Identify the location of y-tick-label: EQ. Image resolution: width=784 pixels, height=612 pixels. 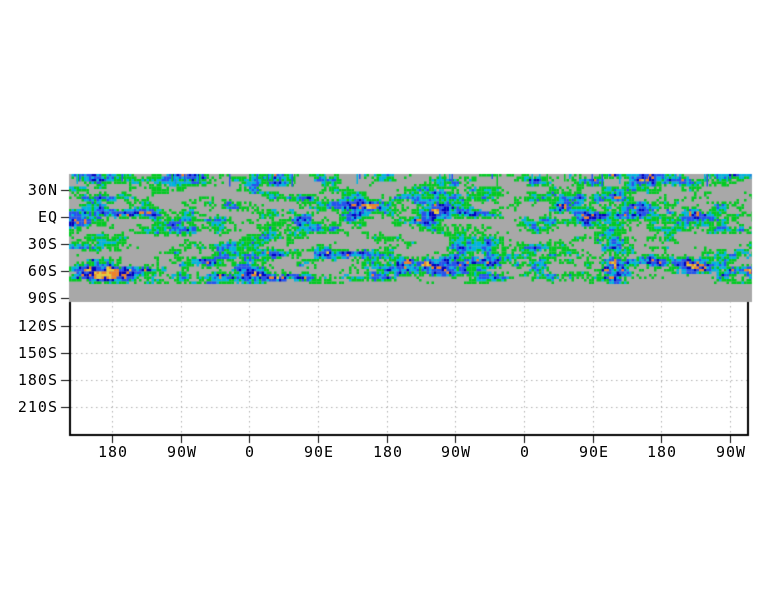
(47, 217).